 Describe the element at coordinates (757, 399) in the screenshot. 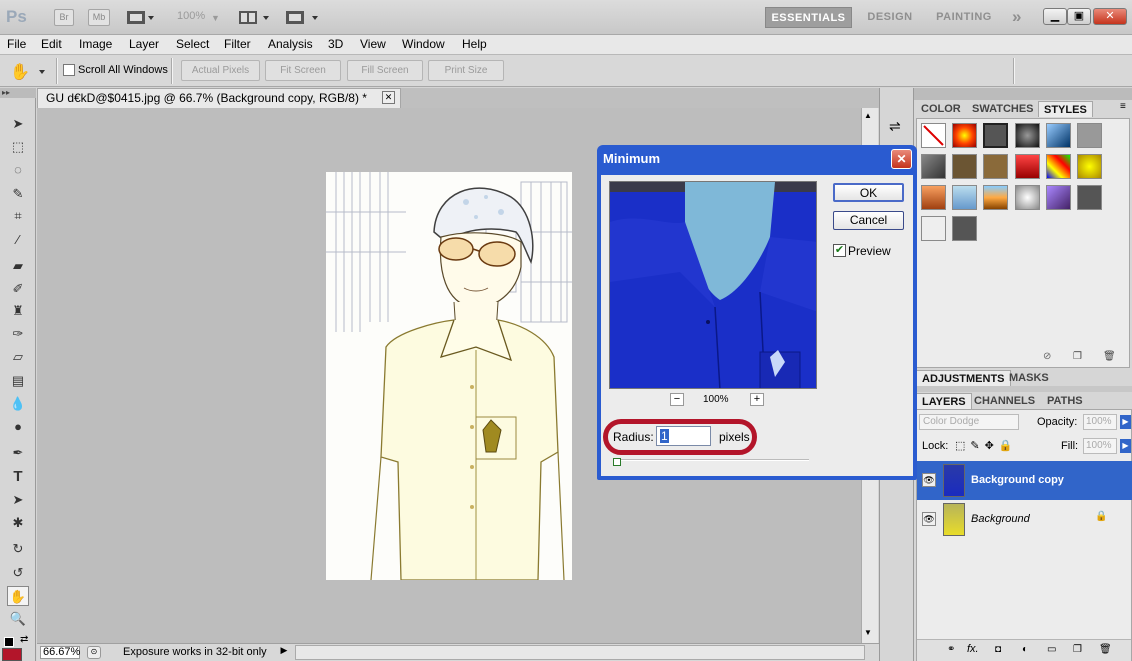

I see `zoom-in-button: +` at that location.